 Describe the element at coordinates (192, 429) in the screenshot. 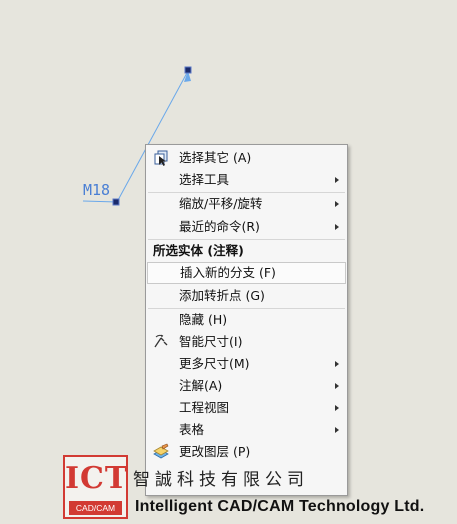

I see `menu-item-label: 表格` at that location.